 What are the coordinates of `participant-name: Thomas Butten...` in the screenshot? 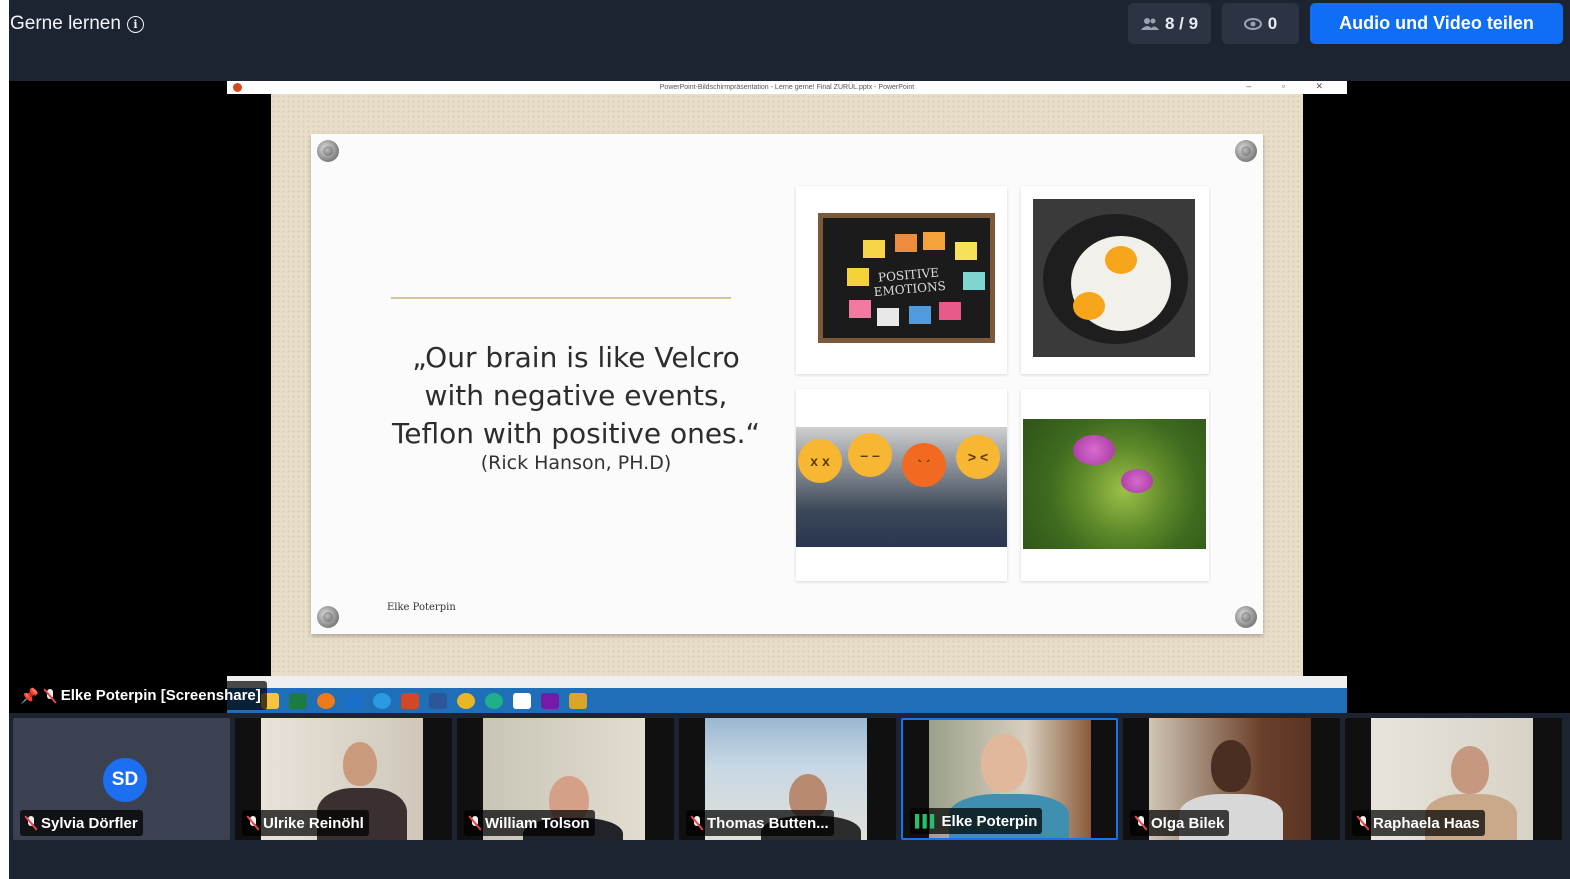 It's located at (768, 823).